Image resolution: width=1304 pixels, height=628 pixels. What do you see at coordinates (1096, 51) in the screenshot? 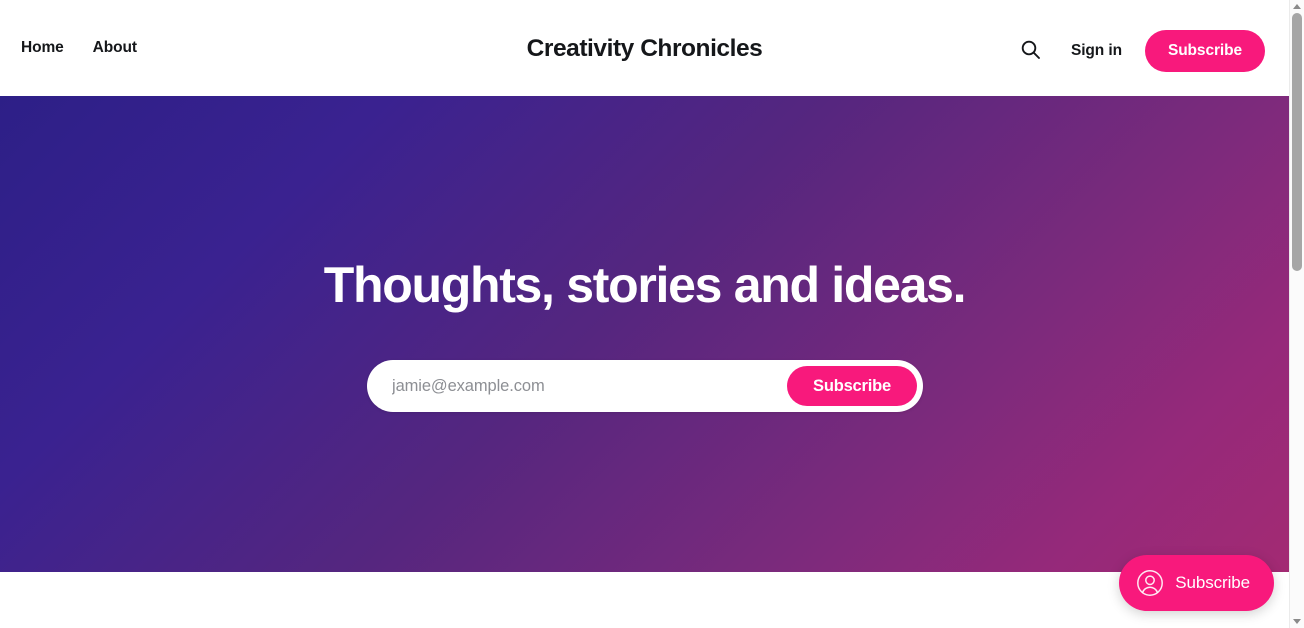
I see `sign-in-link: Sign in` at bounding box center [1096, 51].